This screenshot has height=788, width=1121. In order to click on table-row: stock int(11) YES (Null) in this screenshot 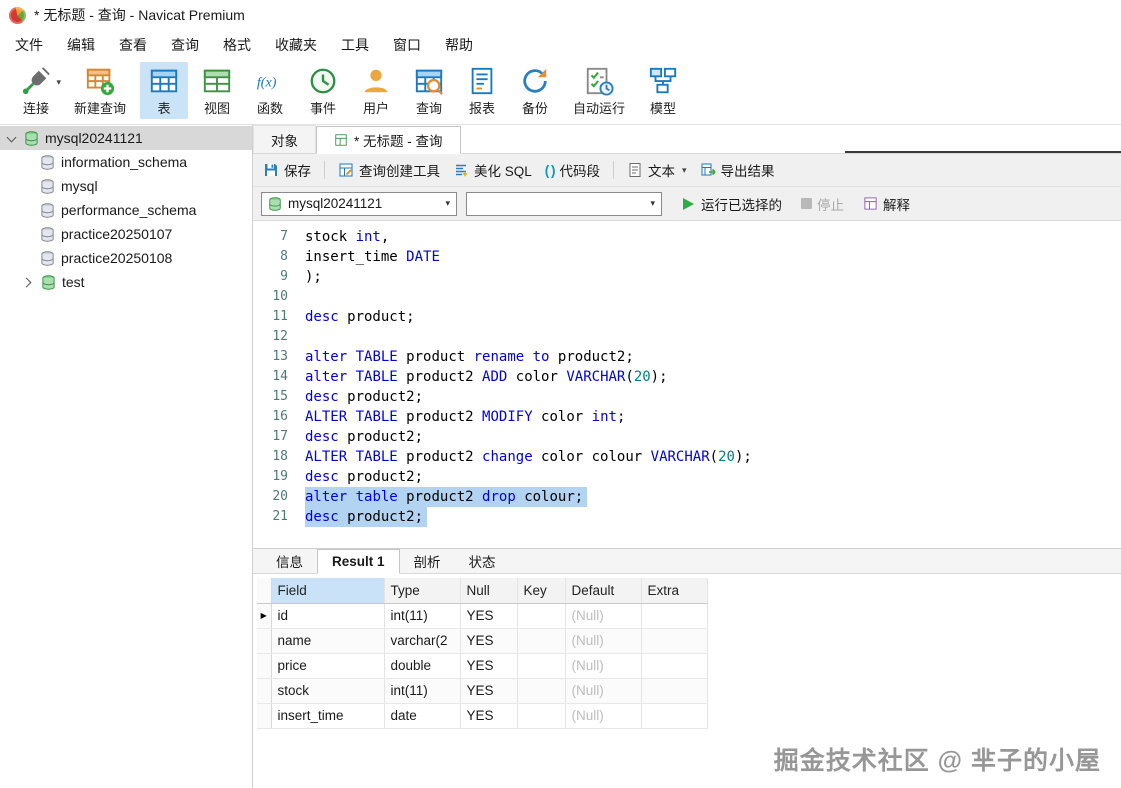, I will do `click(482, 691)`.